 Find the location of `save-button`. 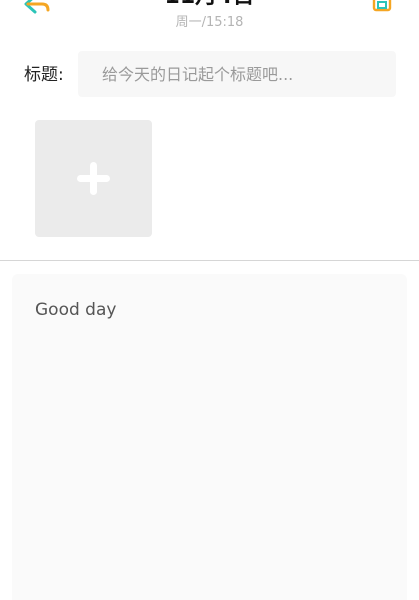

save-button is located at coordinates (382, 6).